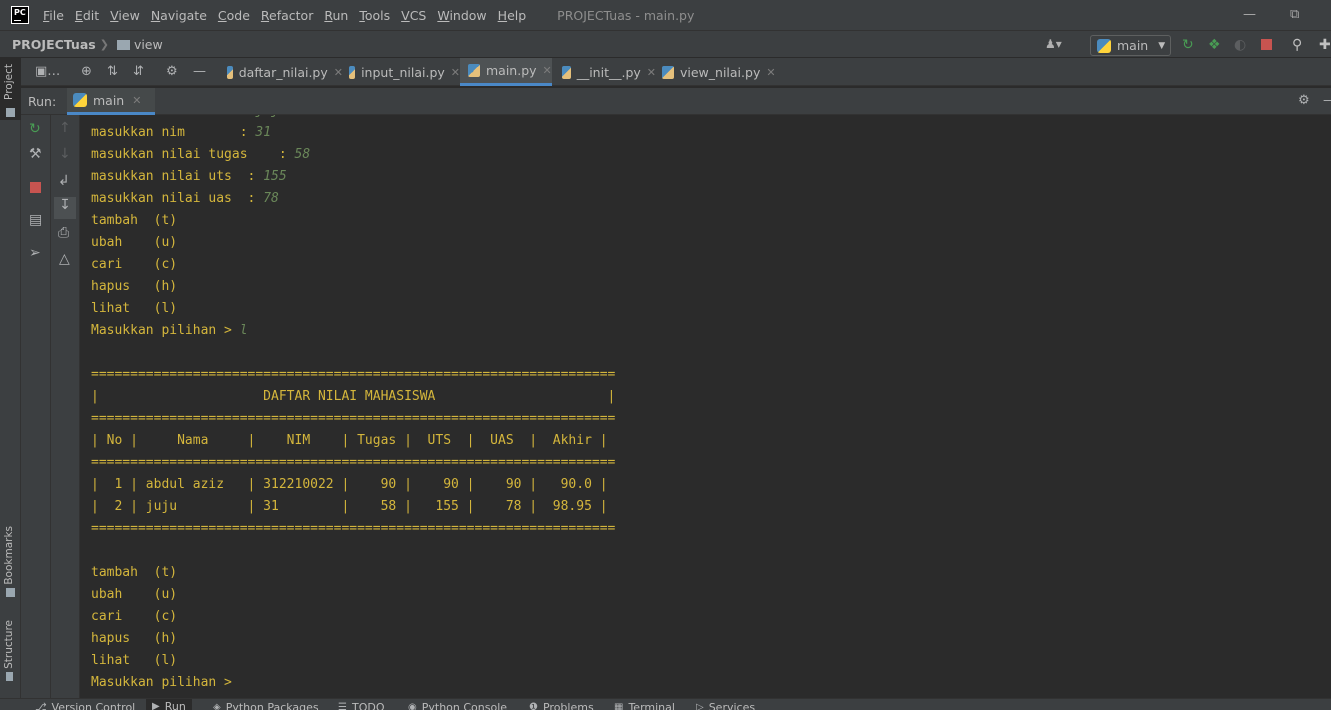 The image size is (1331, 710). I want to click on bookmarks-tab-label: Bookmarks, so click(9, 555).